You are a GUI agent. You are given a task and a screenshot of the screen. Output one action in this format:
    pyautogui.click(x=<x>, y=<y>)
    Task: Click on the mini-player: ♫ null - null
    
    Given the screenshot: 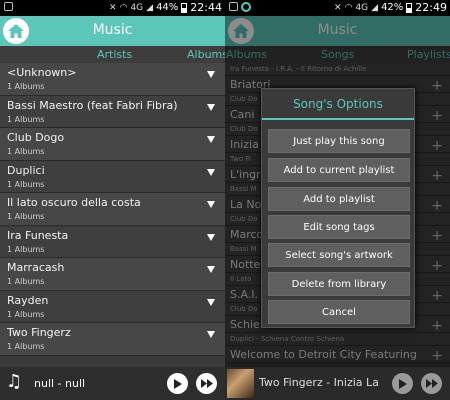 What is the action you would take?
    pyautogui.click(x=112, y=383)
    